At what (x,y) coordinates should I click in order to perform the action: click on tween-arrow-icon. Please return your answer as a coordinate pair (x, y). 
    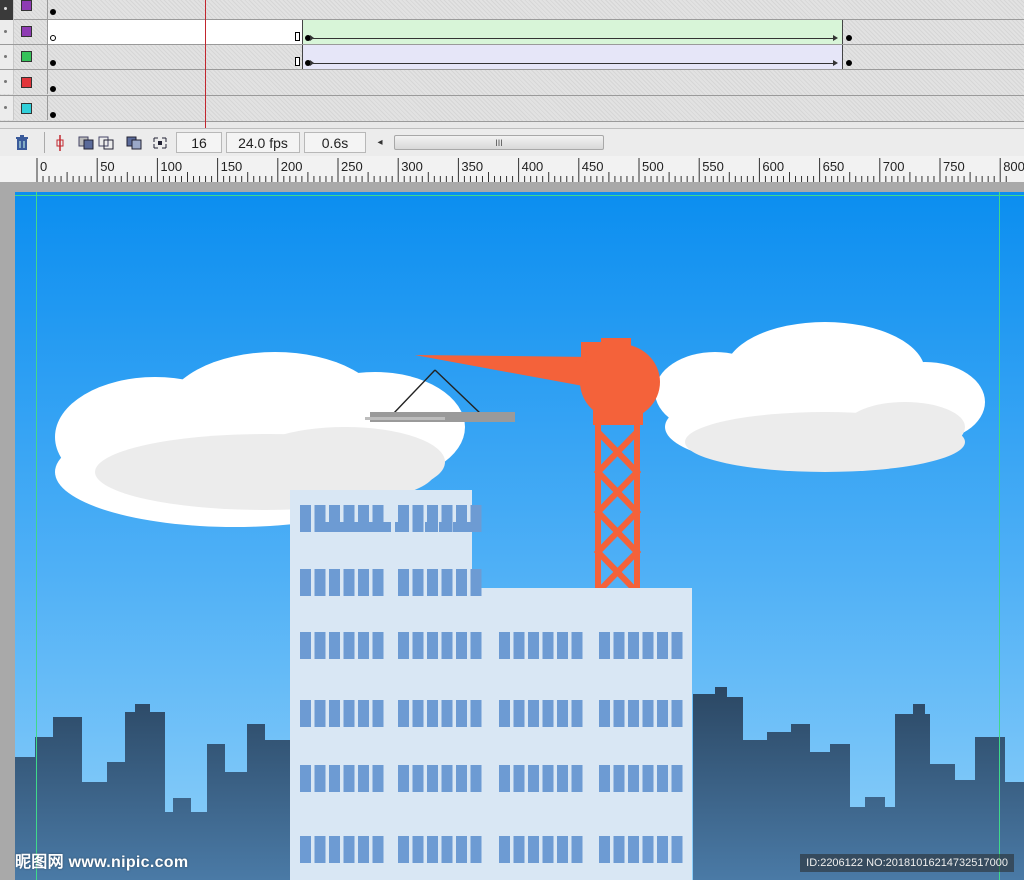
    Looking at the image, I should click on (574, 38).